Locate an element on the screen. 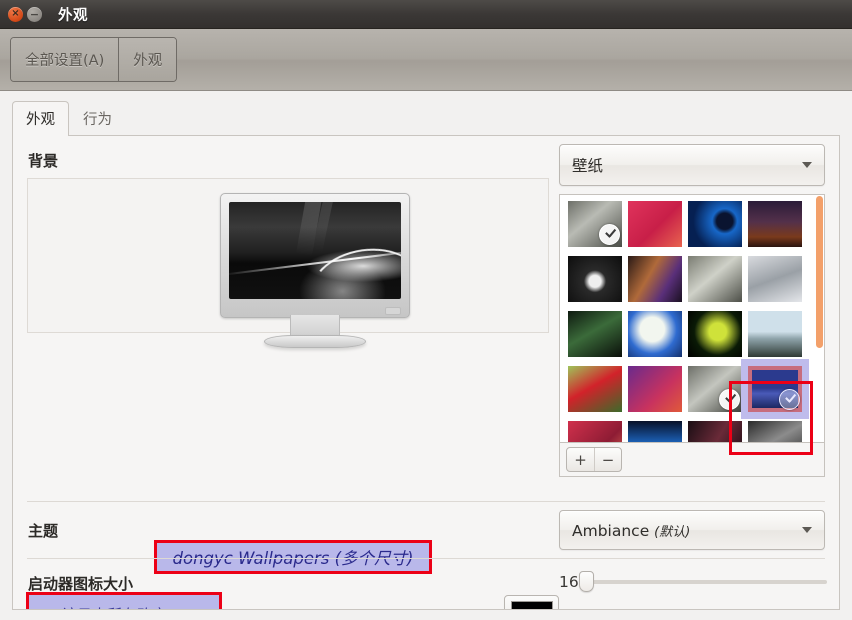 This screenshot has width=852, height=620. monitor-stand is located at coordinates (315, 326).